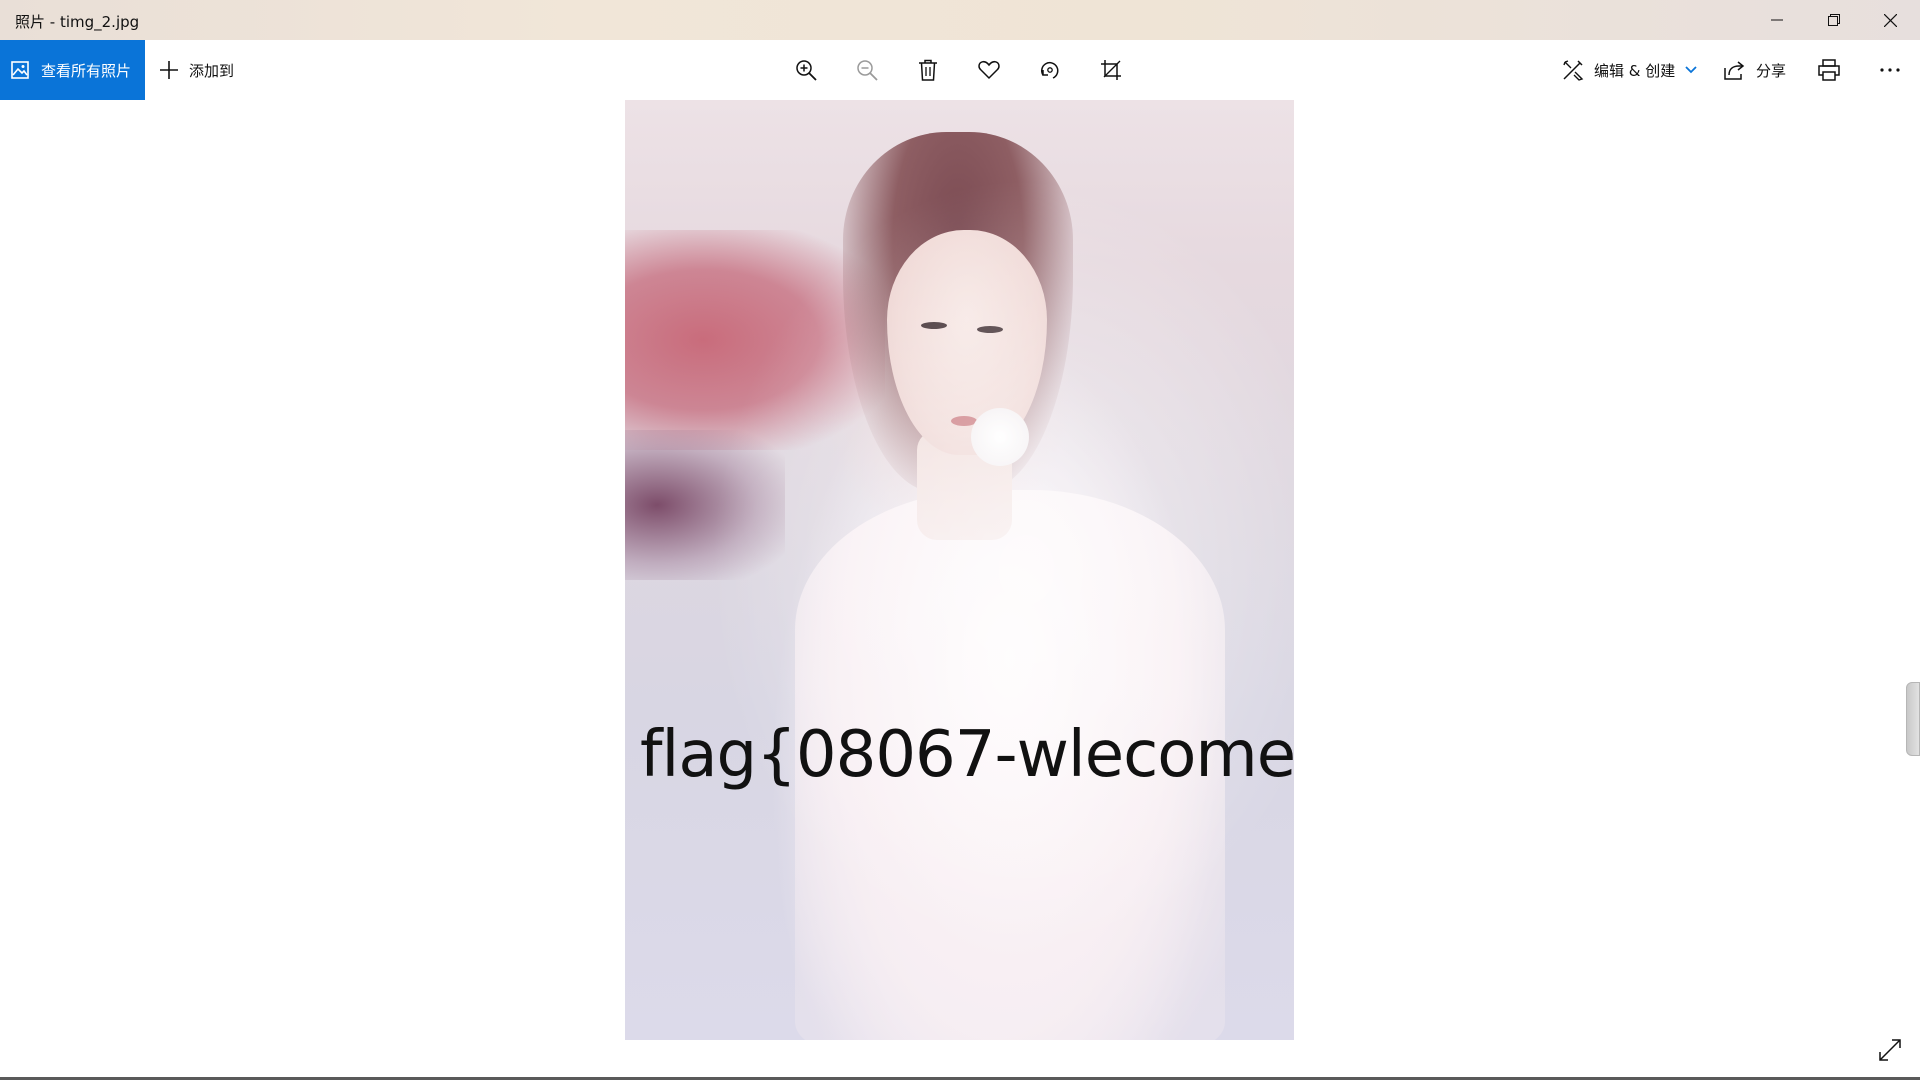 This screenshot has height=1080, width=1920. I want to click on delete-button, so click(928, 70).